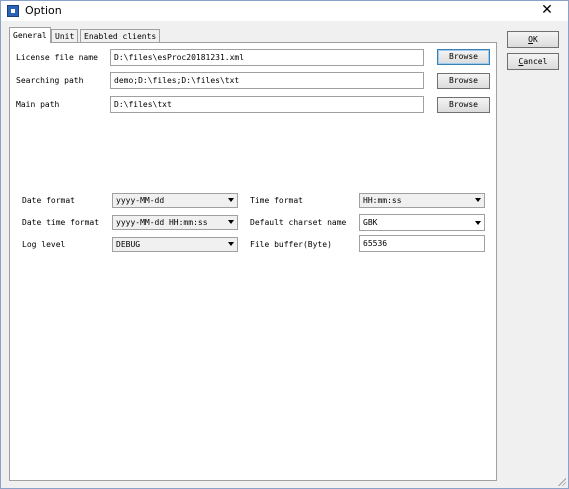  Describe the element at coordinates (65, 36) in the screenshot. I see `tab-unit: Unit` at that location.